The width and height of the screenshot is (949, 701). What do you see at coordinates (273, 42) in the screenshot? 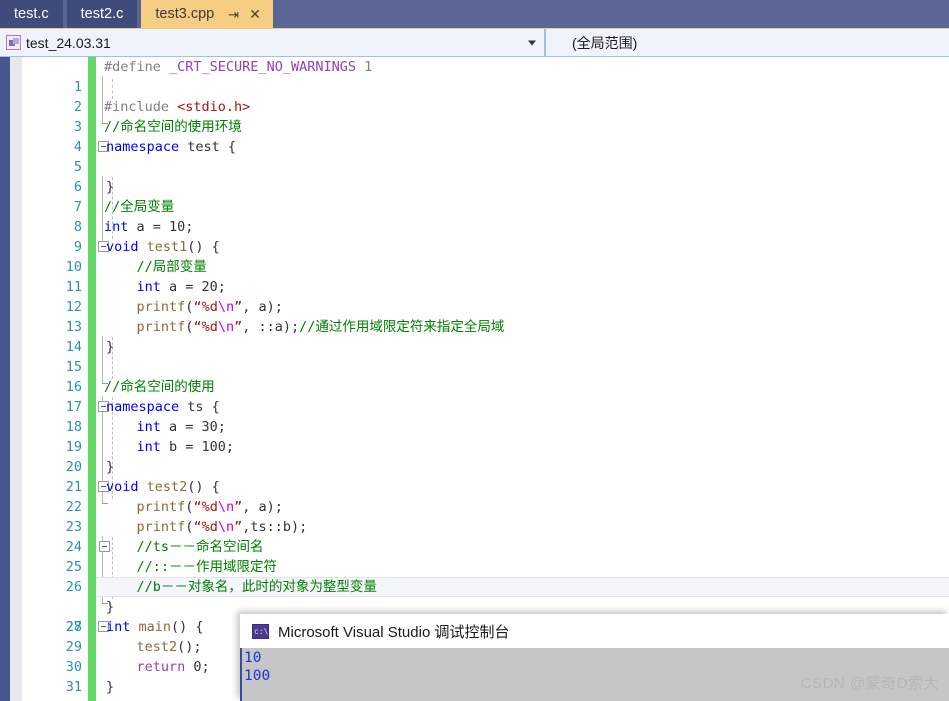
I see `project-dropdown: test_24.03.31` at bounding box center [273, 42].